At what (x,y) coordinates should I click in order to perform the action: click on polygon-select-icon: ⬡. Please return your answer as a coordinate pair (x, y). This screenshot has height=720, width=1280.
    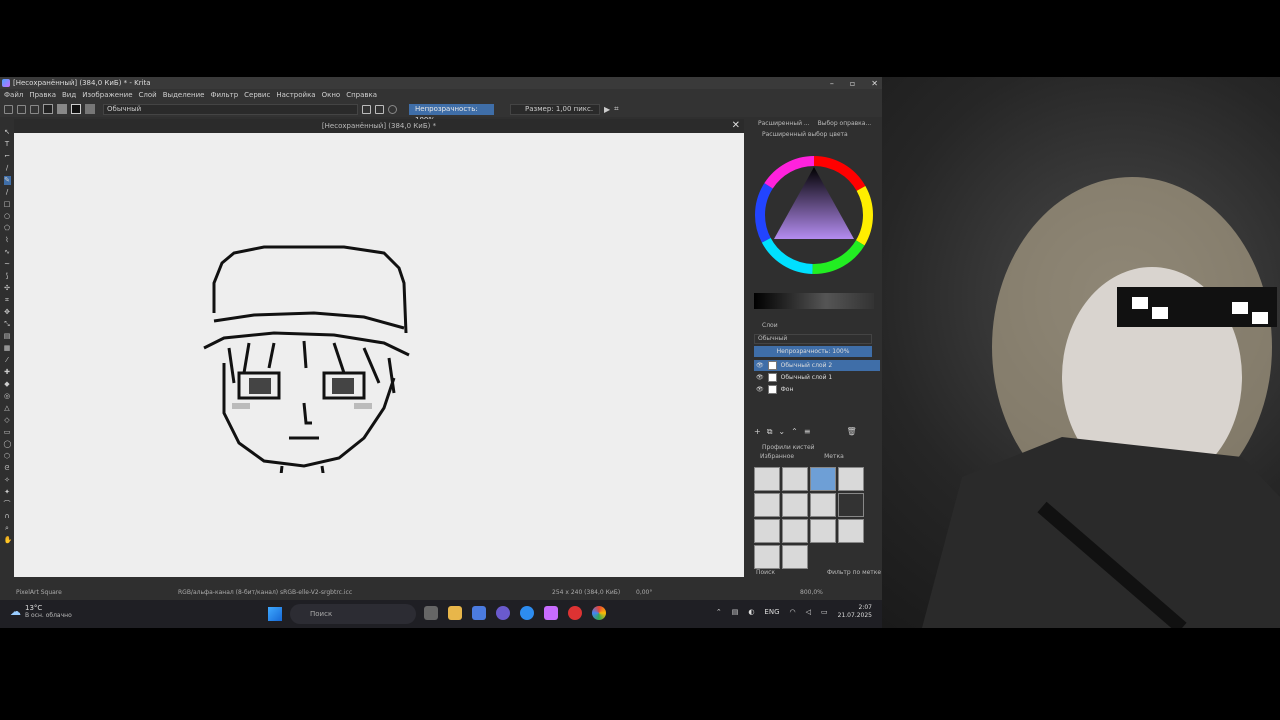
    Looking at the image, I should click on (7, 456).